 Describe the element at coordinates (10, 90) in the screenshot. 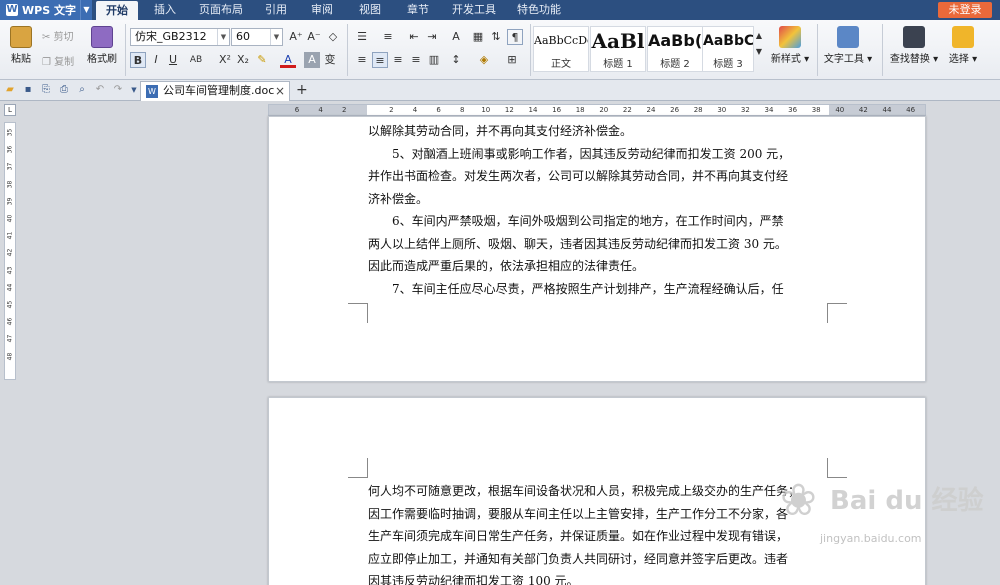

I see `open-icon: ▰` at that location.